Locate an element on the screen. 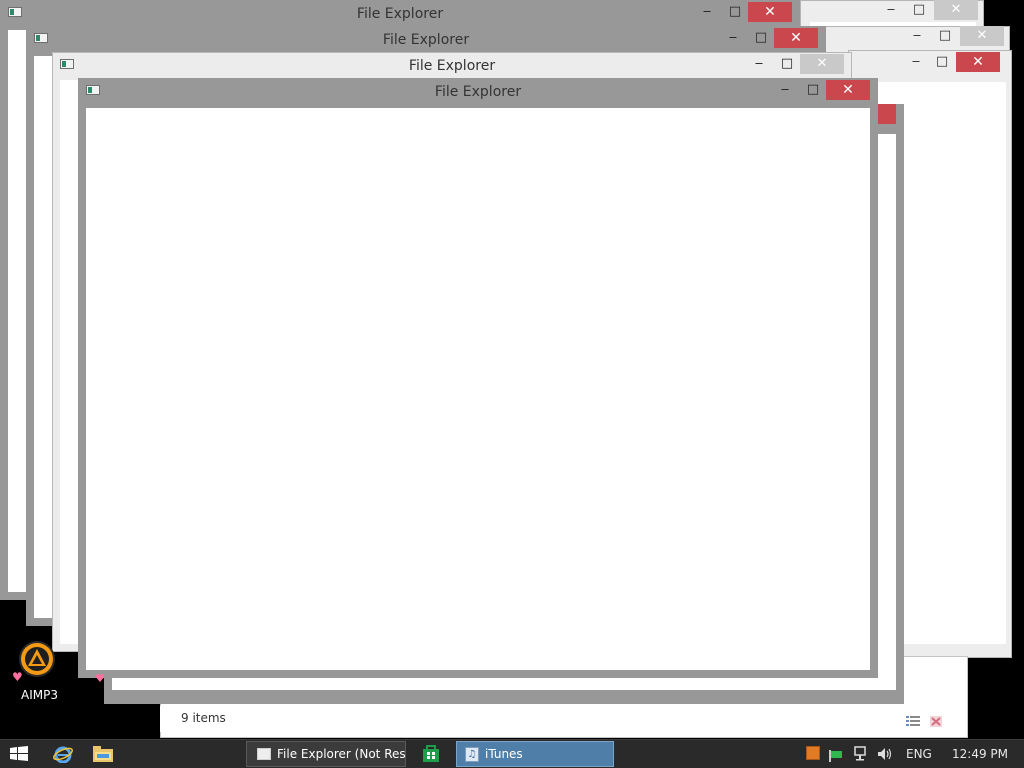  window-3-close-button: ✕ is located at coordinates (822, 64).